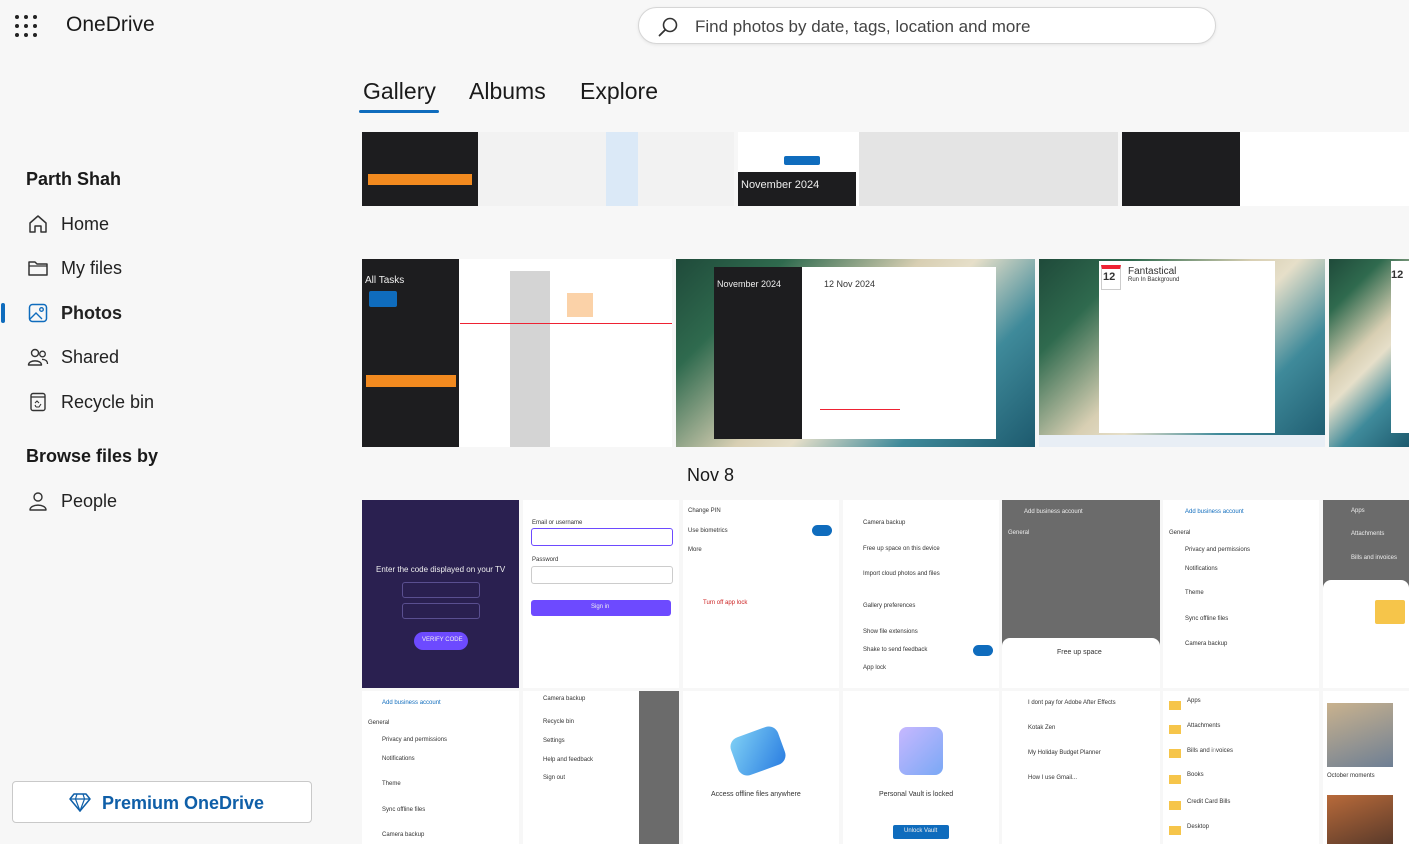 The image size is (1409, 844). Describe the element at coordinates (559, 722) in the screenshot. I see `thumb-text: Recycle bin` at that location.